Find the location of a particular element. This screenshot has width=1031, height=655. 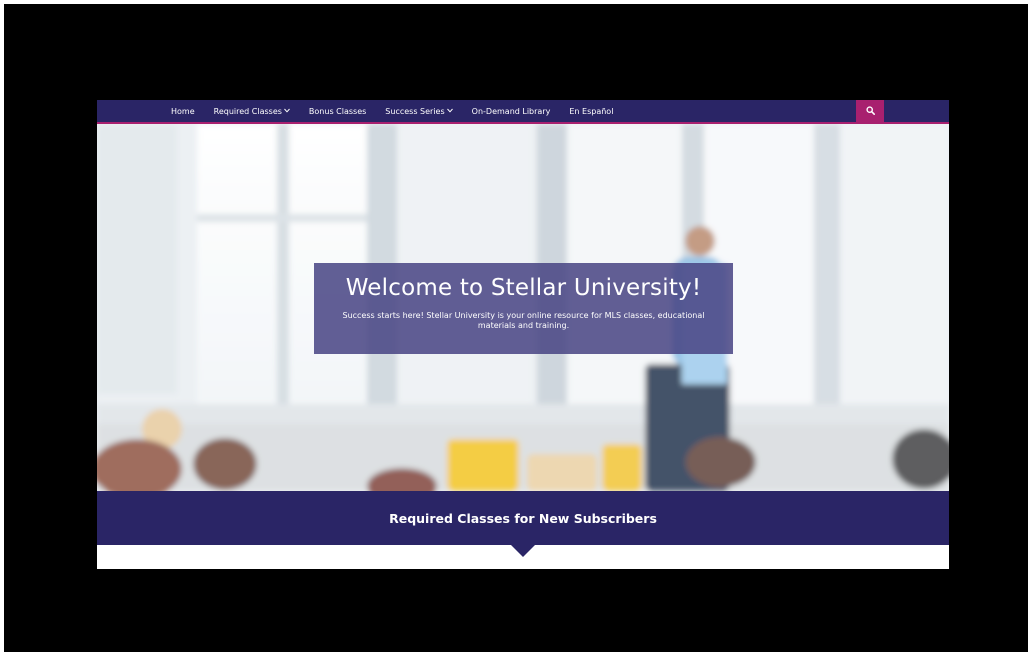

nav-item-label: On-Demand Library is located at coordinates (511, 111).